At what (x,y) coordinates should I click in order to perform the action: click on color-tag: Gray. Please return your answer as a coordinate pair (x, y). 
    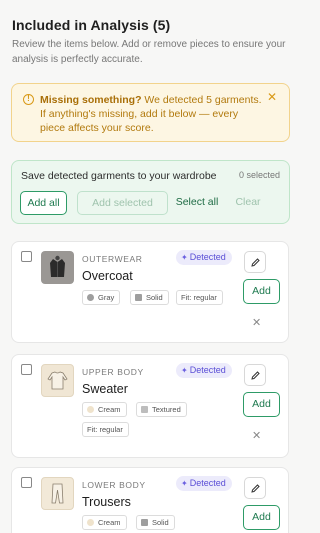
    Looking at the image, I should click on (101, 297).